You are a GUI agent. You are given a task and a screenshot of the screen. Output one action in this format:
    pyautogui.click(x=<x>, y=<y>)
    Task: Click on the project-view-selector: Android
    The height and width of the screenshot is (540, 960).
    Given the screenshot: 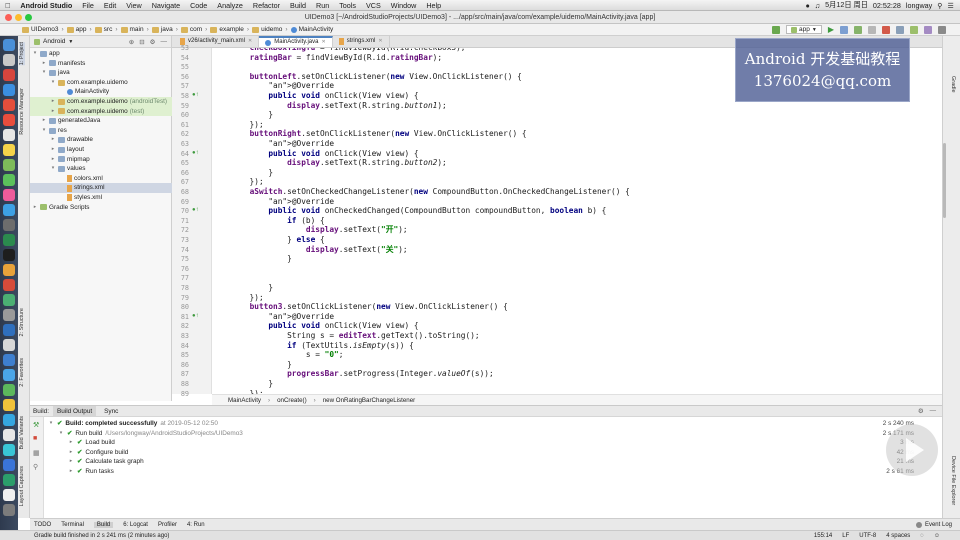 What is the action you would take?
    pyautogui.click(x=54, y=41)
    